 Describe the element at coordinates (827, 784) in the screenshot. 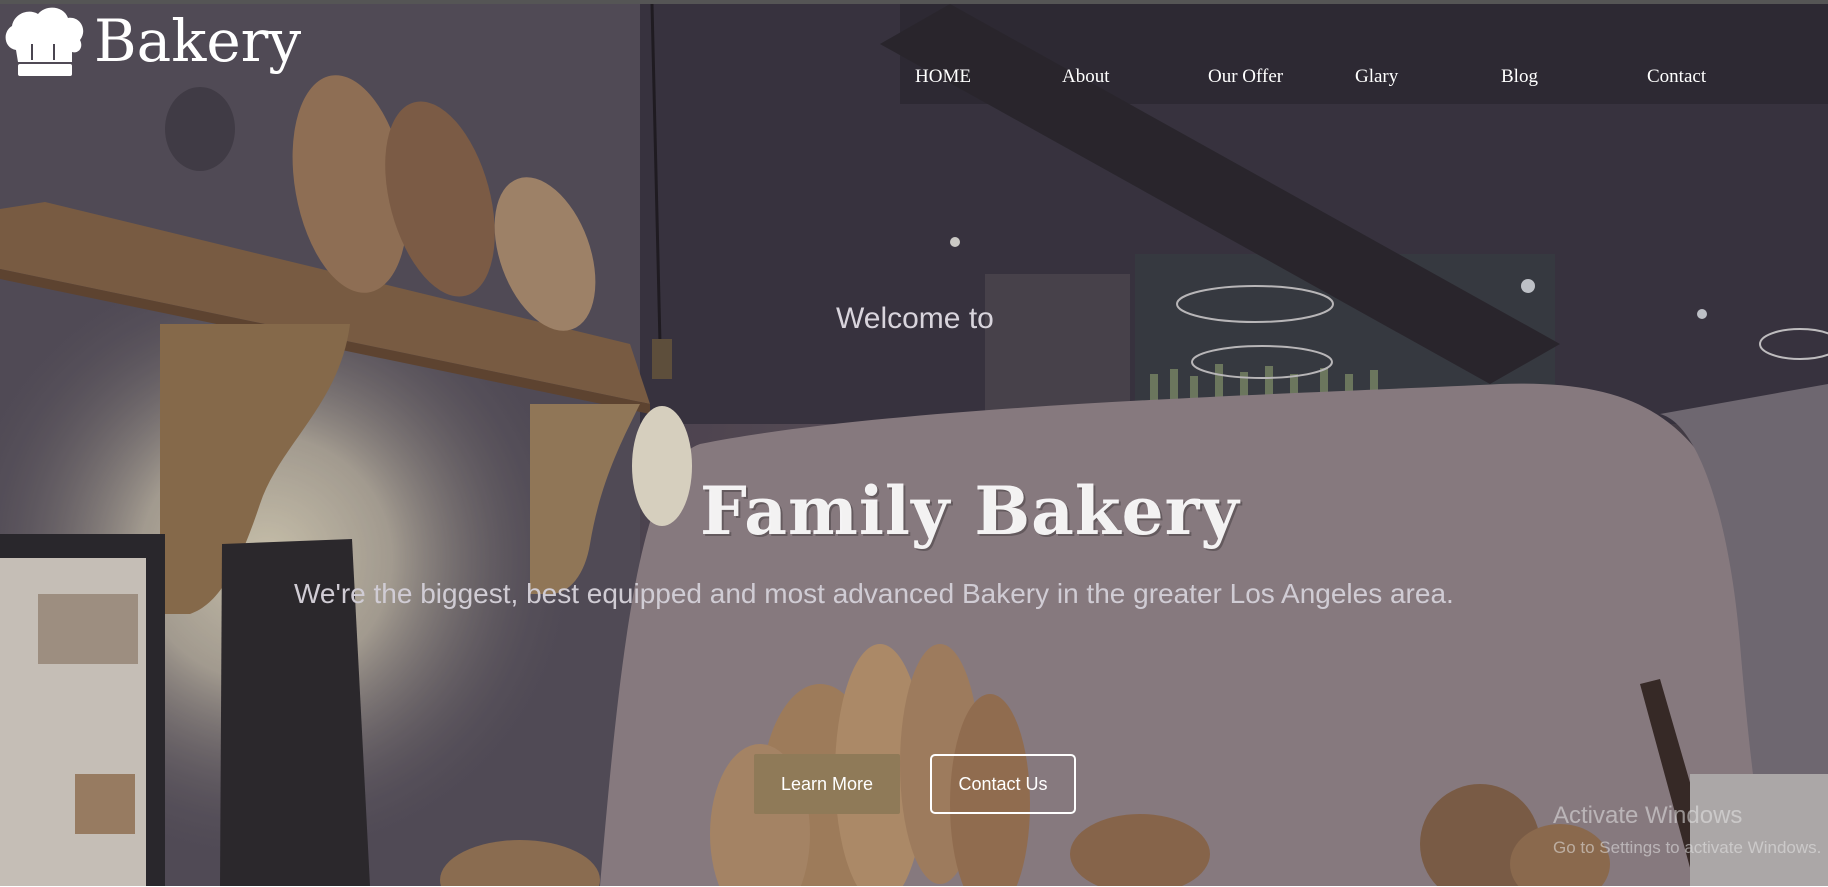

I see `learn-more-button: Learn More` at that location.